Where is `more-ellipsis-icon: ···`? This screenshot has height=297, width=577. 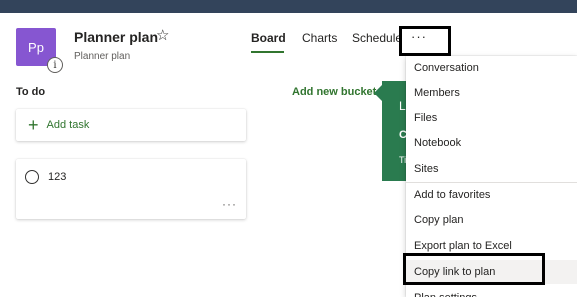
more-ellipsis-icon: ··· is located at coordinates (419, 36).